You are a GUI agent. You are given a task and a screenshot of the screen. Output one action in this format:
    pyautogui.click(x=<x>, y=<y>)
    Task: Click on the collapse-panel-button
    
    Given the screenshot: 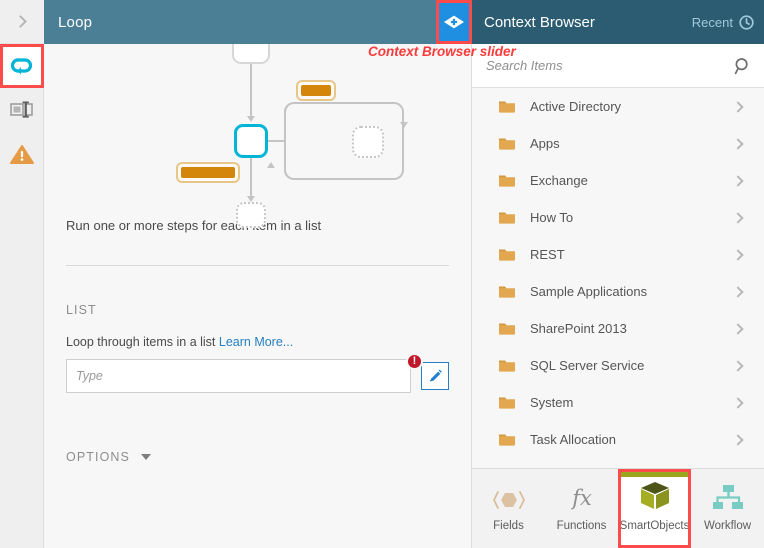 What is the action you would take?
    pyautogui.click(x=22, y=22)
    